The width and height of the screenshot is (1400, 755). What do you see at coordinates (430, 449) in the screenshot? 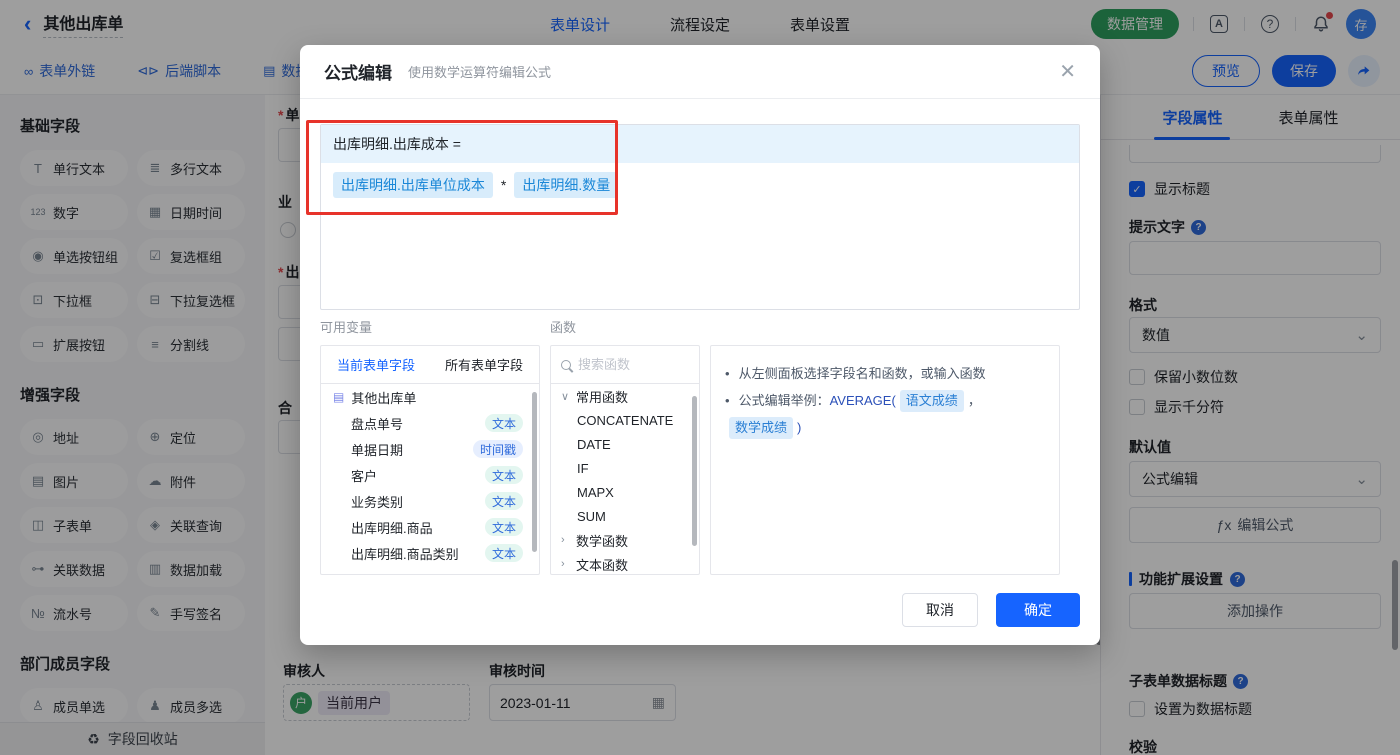
I see `variable-row-单据日期: 单据日期 时间戳` at bounding box center [430, 449].